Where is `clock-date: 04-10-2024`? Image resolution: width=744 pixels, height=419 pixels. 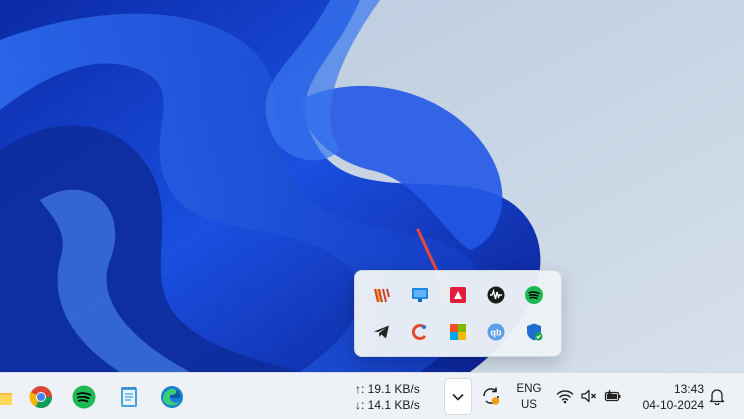
clock-date: 04-10-2024 is located at coordinates (673, 405).